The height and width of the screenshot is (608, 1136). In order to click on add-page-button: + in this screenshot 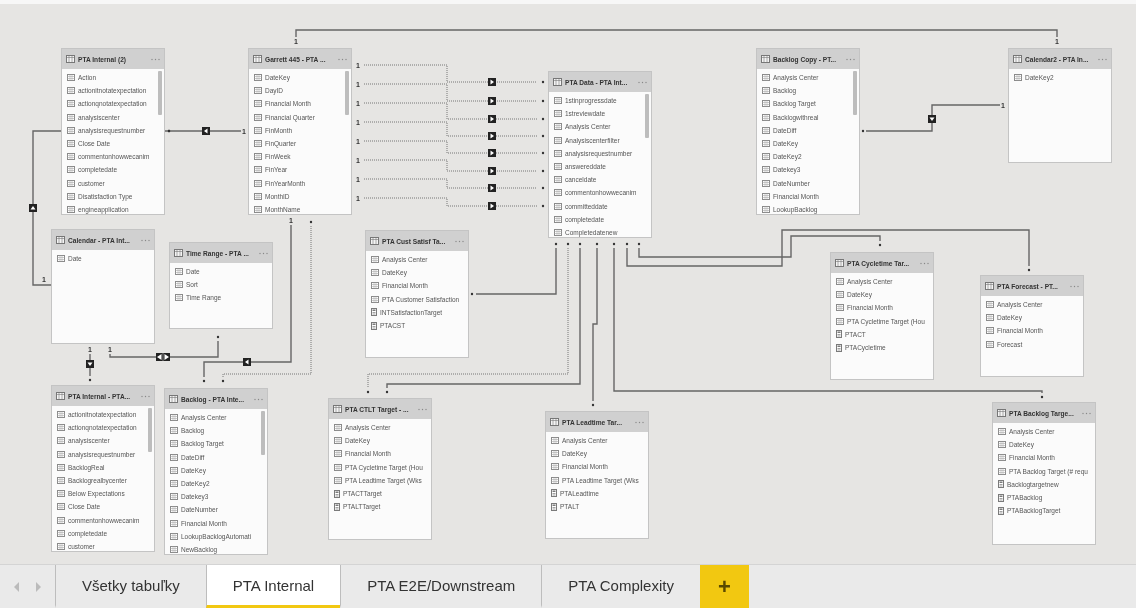, I will do `click(724, 586)`.